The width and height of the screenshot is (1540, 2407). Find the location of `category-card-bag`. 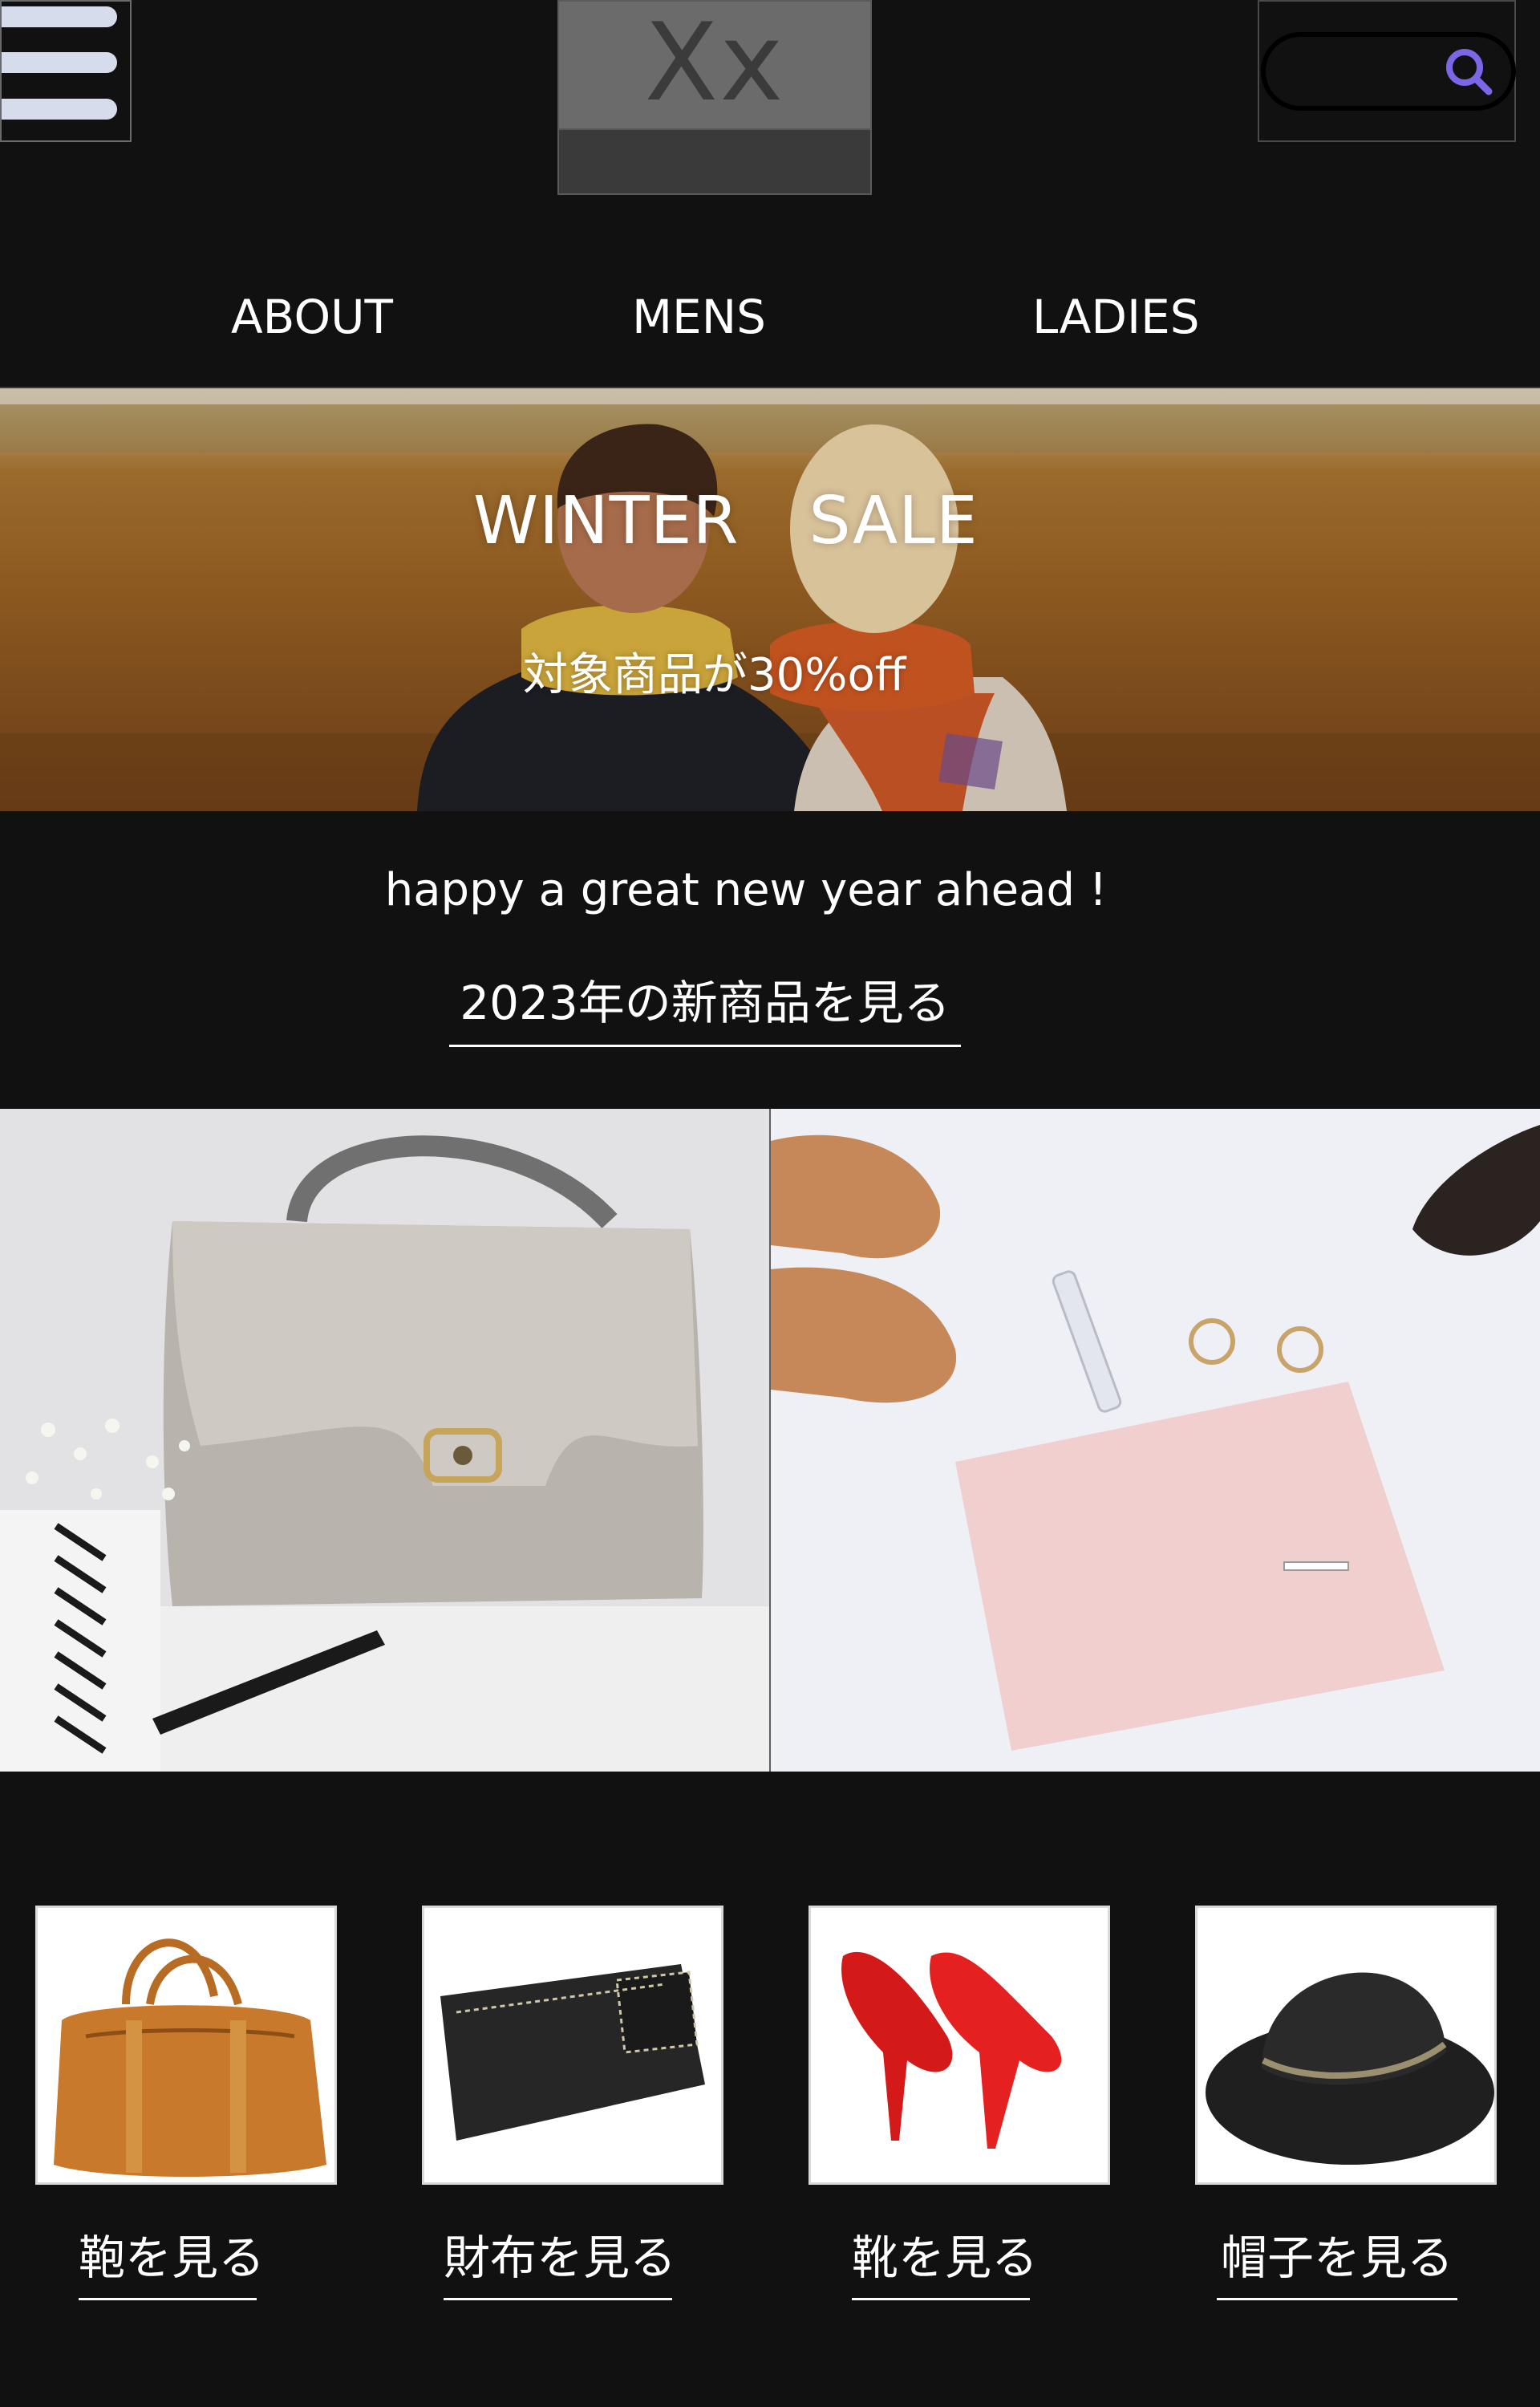

category-card-bag is located at coordinates (186, 2046).